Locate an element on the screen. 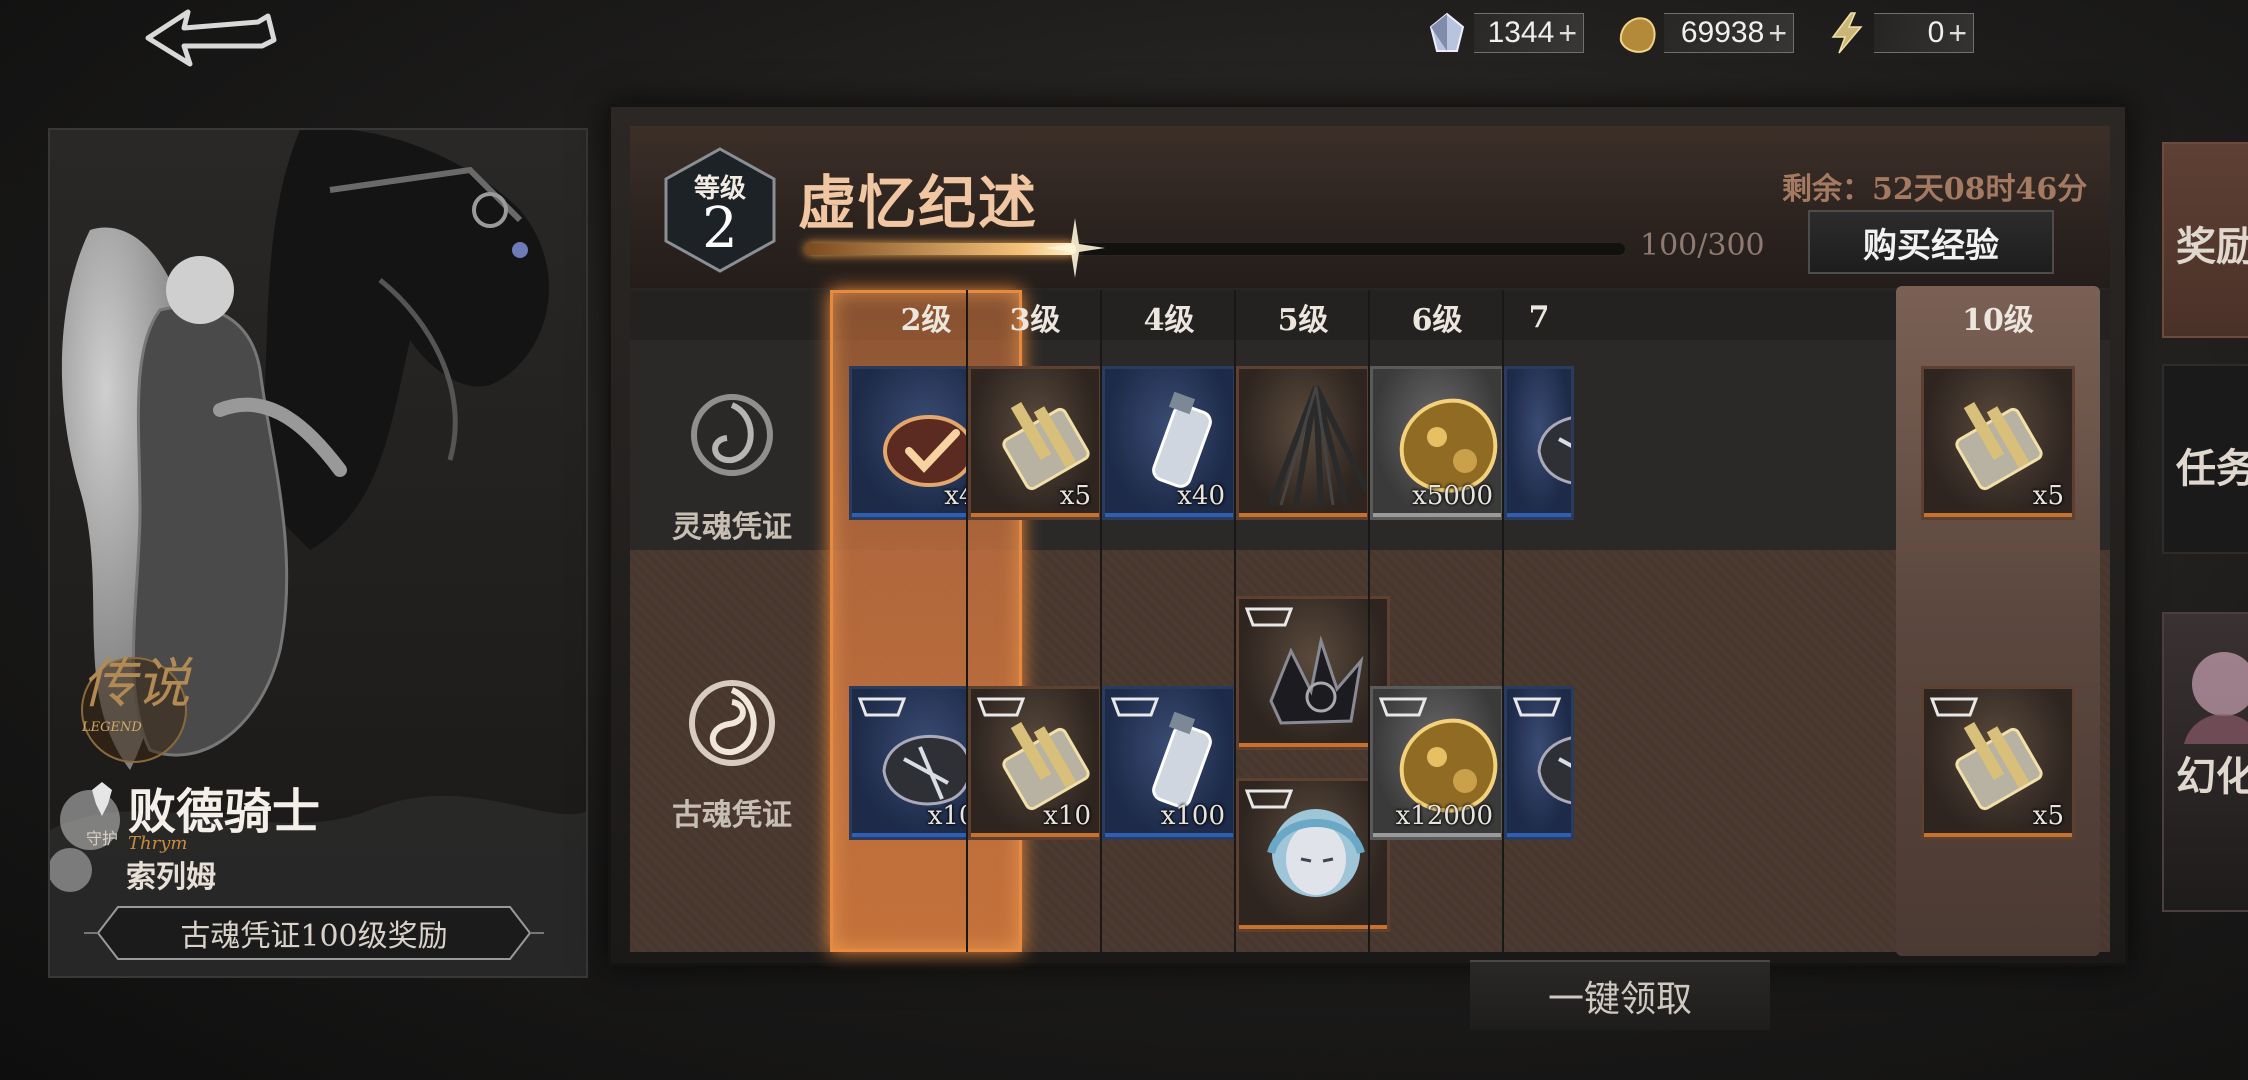 The height and width of the screenshot is (1080, 2248). skin-portrait-icon is located at coordinates (2216, 698).